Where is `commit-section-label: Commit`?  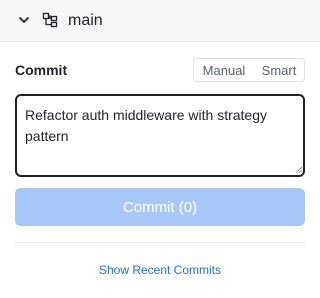
commit-section-label: Commit is located at coordinates (41, 70).